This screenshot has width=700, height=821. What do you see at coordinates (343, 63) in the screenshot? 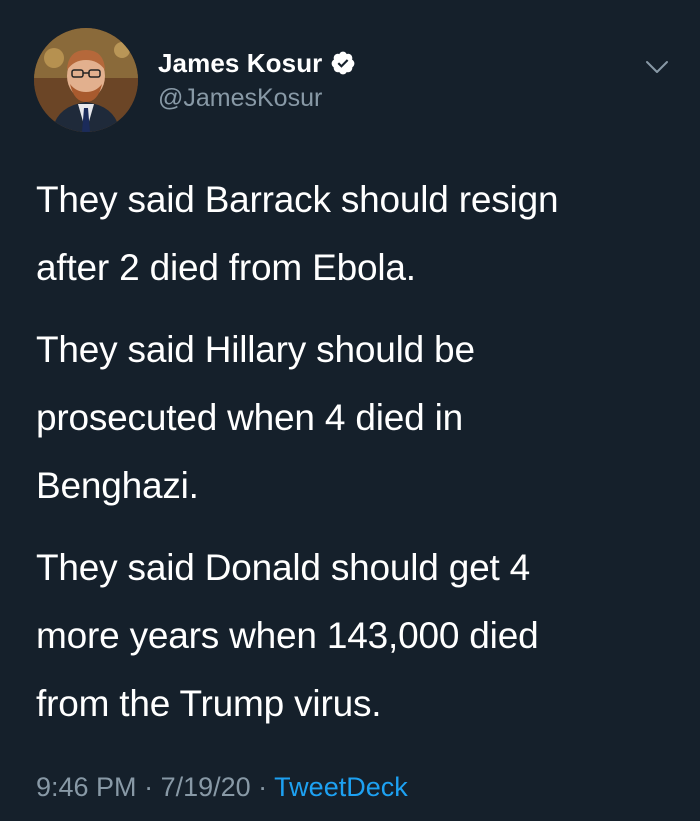
I see `verified-badge-icon` at bounding box center [343, 63].